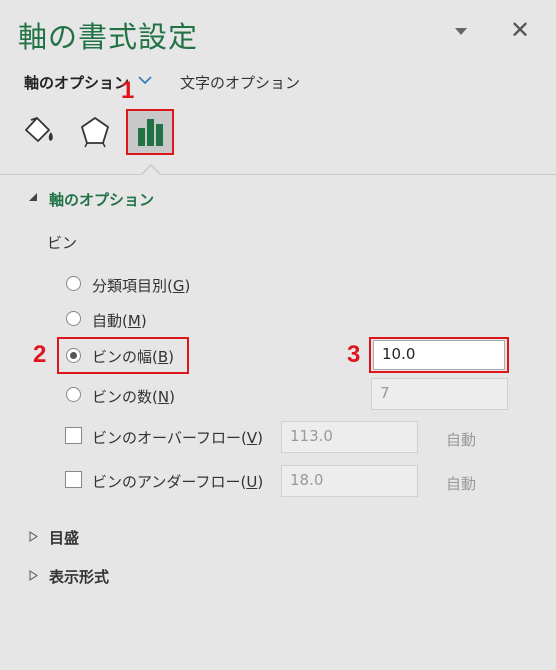  What do you see at coordinates (240, 82) in the screenshot?
I see `tab-text-options: 文字のオプション` at bounding box center [240, 82].